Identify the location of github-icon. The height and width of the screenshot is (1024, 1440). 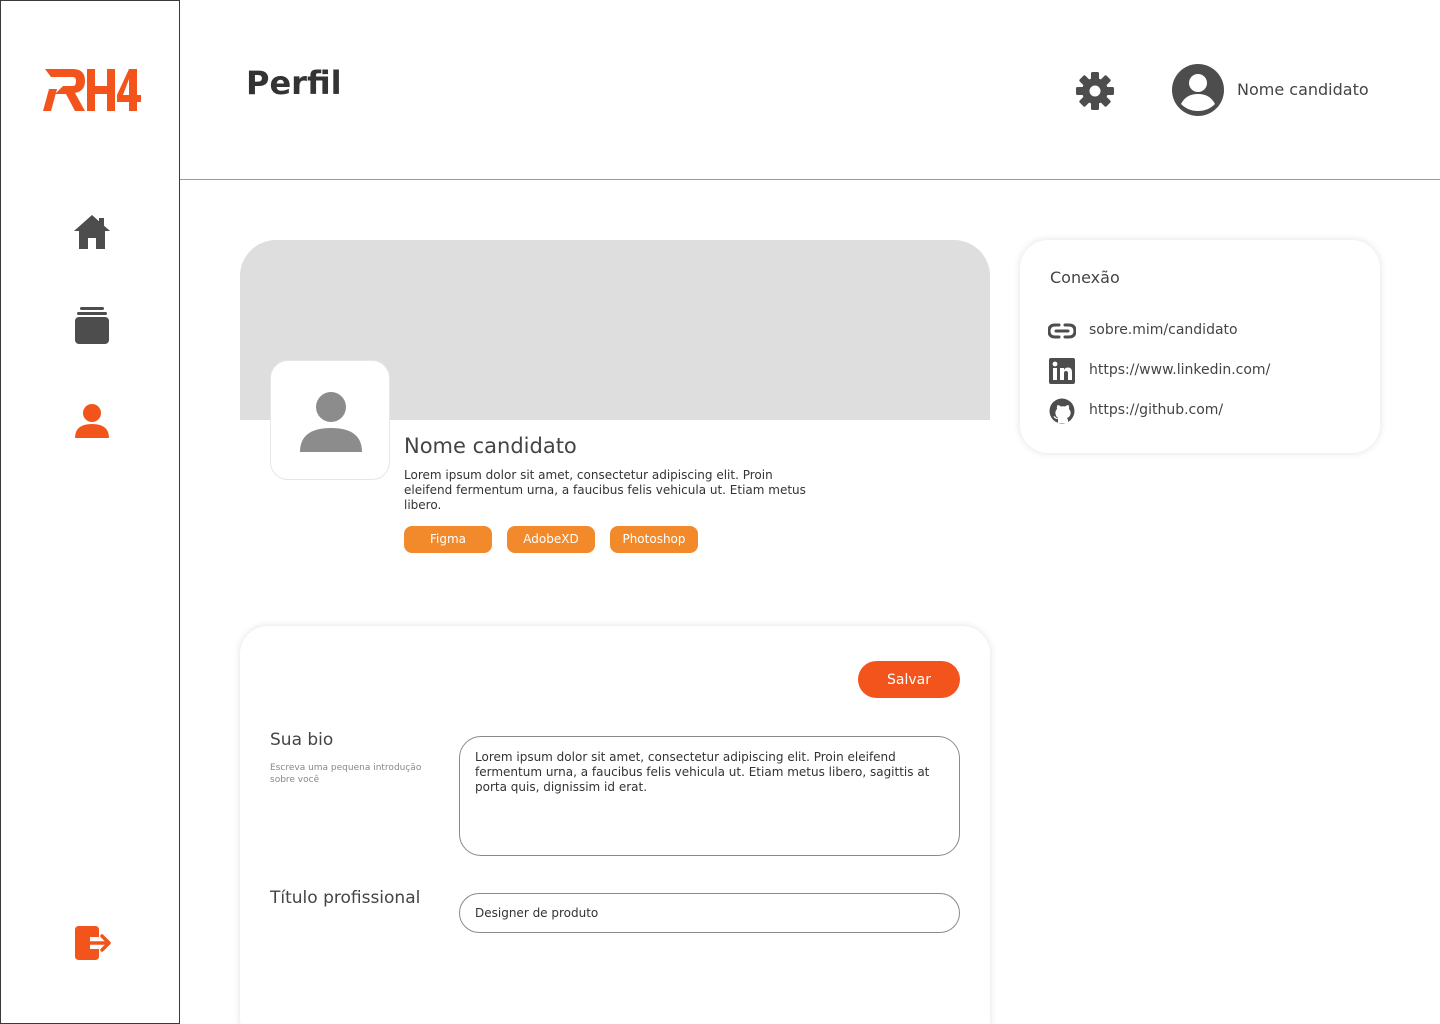
(1062, 411).